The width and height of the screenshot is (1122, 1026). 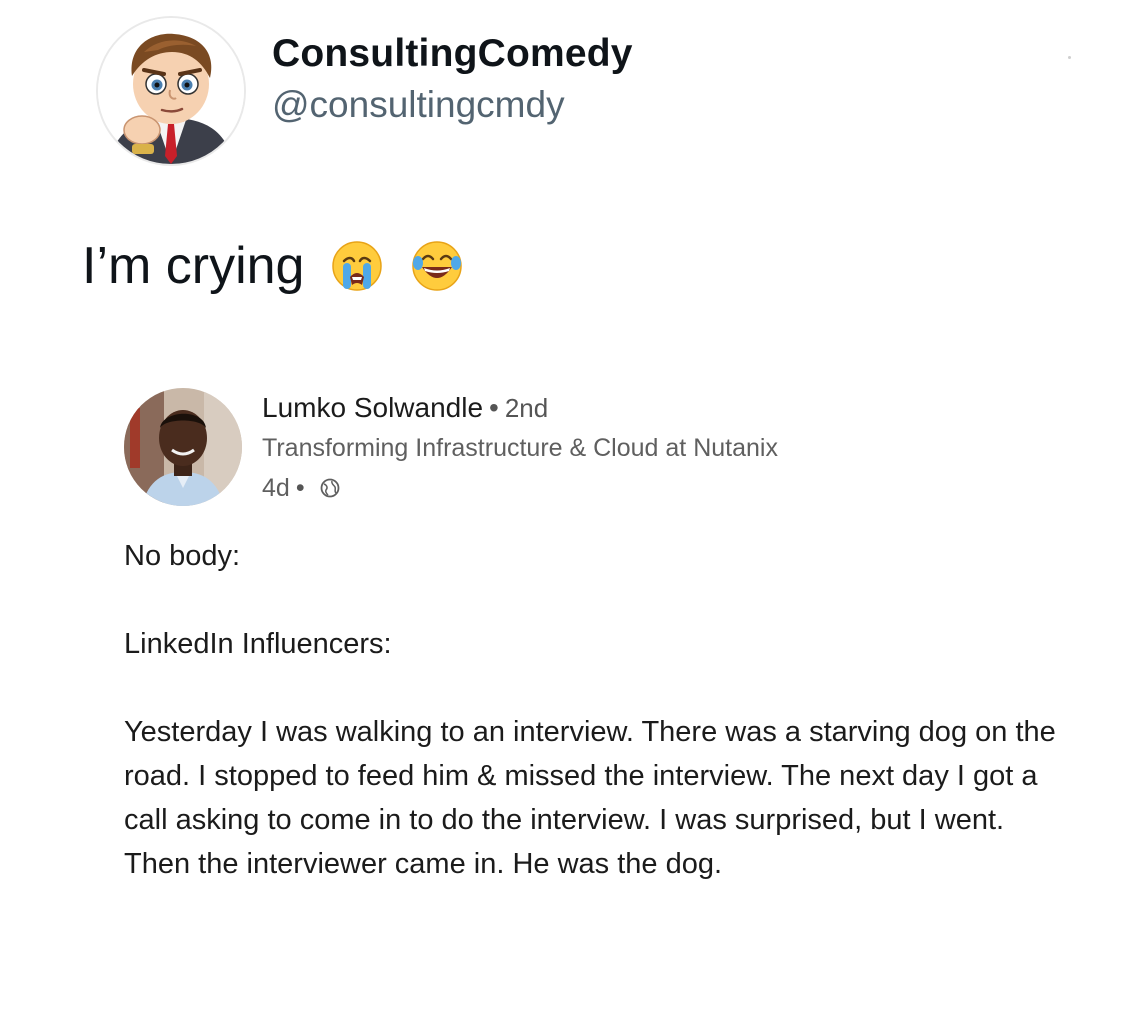 What do you see at coordinates (452, 105) in the screenshot?
I see `user-handle: @consultingcmdy` at bounding box center [452, 105].